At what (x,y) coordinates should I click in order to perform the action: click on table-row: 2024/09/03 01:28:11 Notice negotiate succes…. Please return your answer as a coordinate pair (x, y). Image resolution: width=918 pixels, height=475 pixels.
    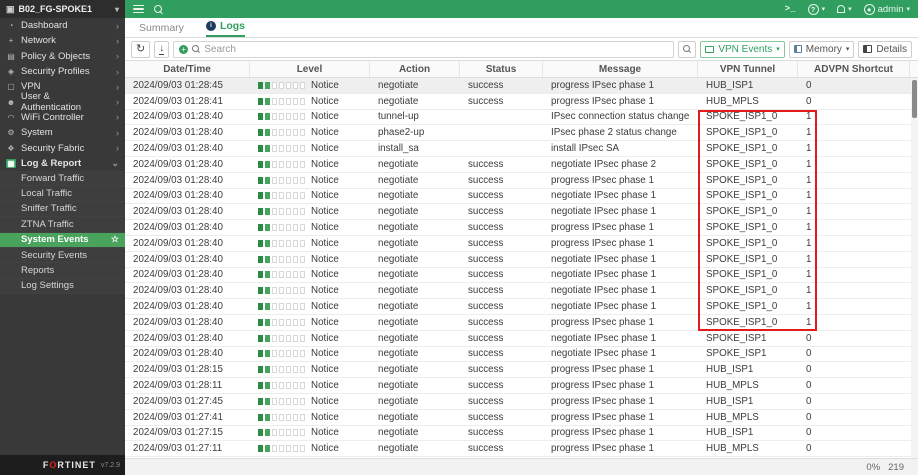
    Looking at the image, I should click on (521, 386).